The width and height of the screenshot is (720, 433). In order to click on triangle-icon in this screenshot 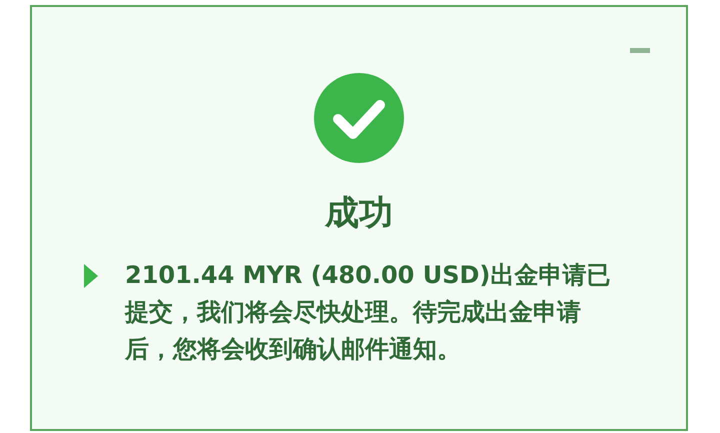, I will do `click(91, 276)`.